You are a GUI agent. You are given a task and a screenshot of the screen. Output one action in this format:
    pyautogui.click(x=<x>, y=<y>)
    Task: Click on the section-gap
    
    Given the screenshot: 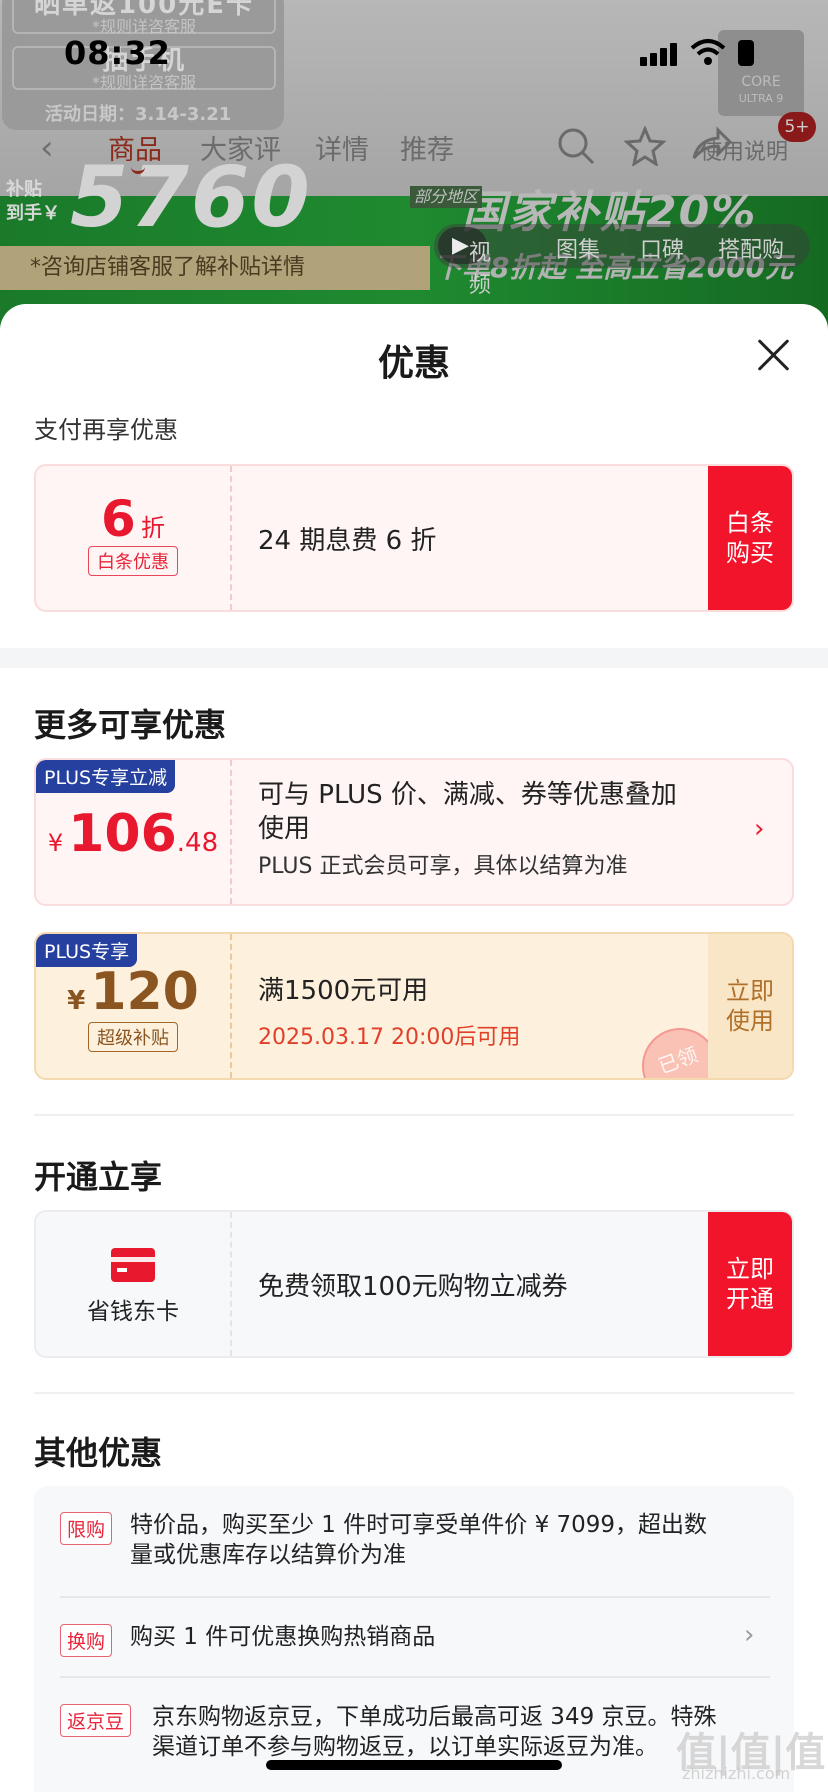 What is the action you would take?
    pyautogui.click(x=414, y=658)
    